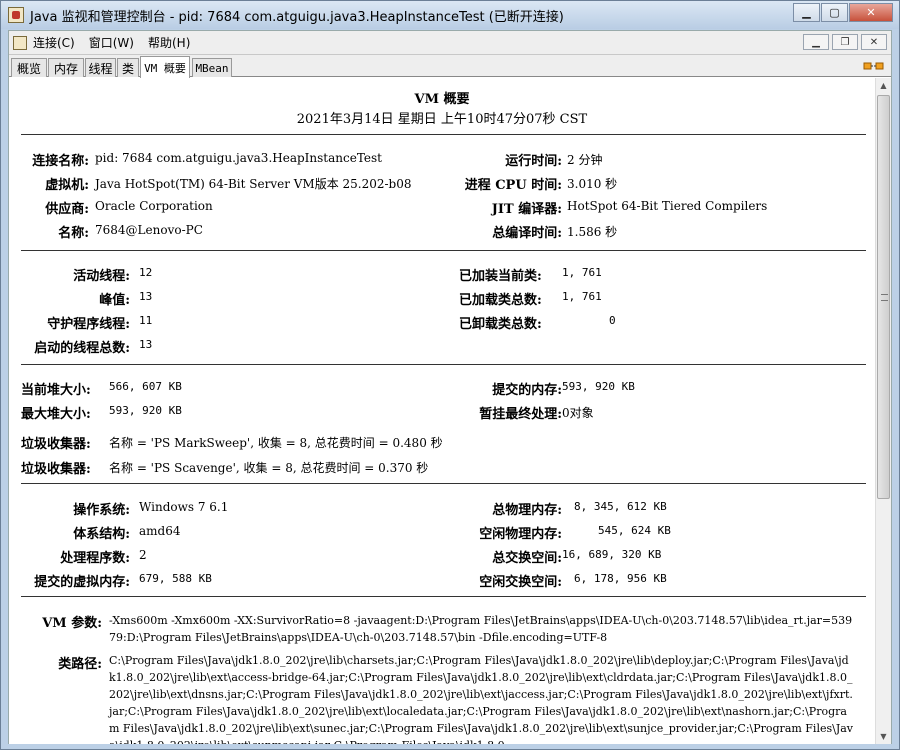 This screenshot has height=750, width=900. Describe the element at coordinates (500, 324) in the screenshot. I see `unloaded-classes-label: 已卸载类总数:` at that location.